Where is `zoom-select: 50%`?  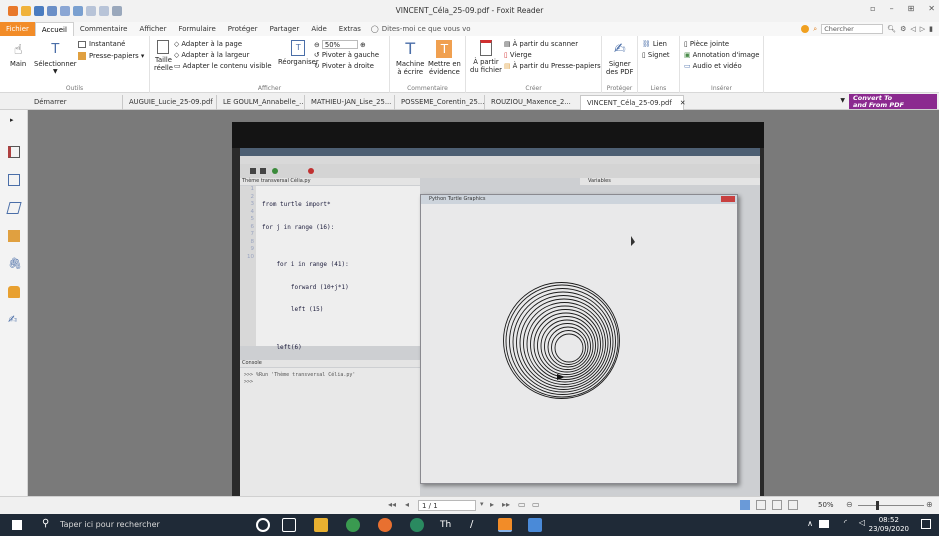
zoom-select: 50% is located at coordinates (339, 44).